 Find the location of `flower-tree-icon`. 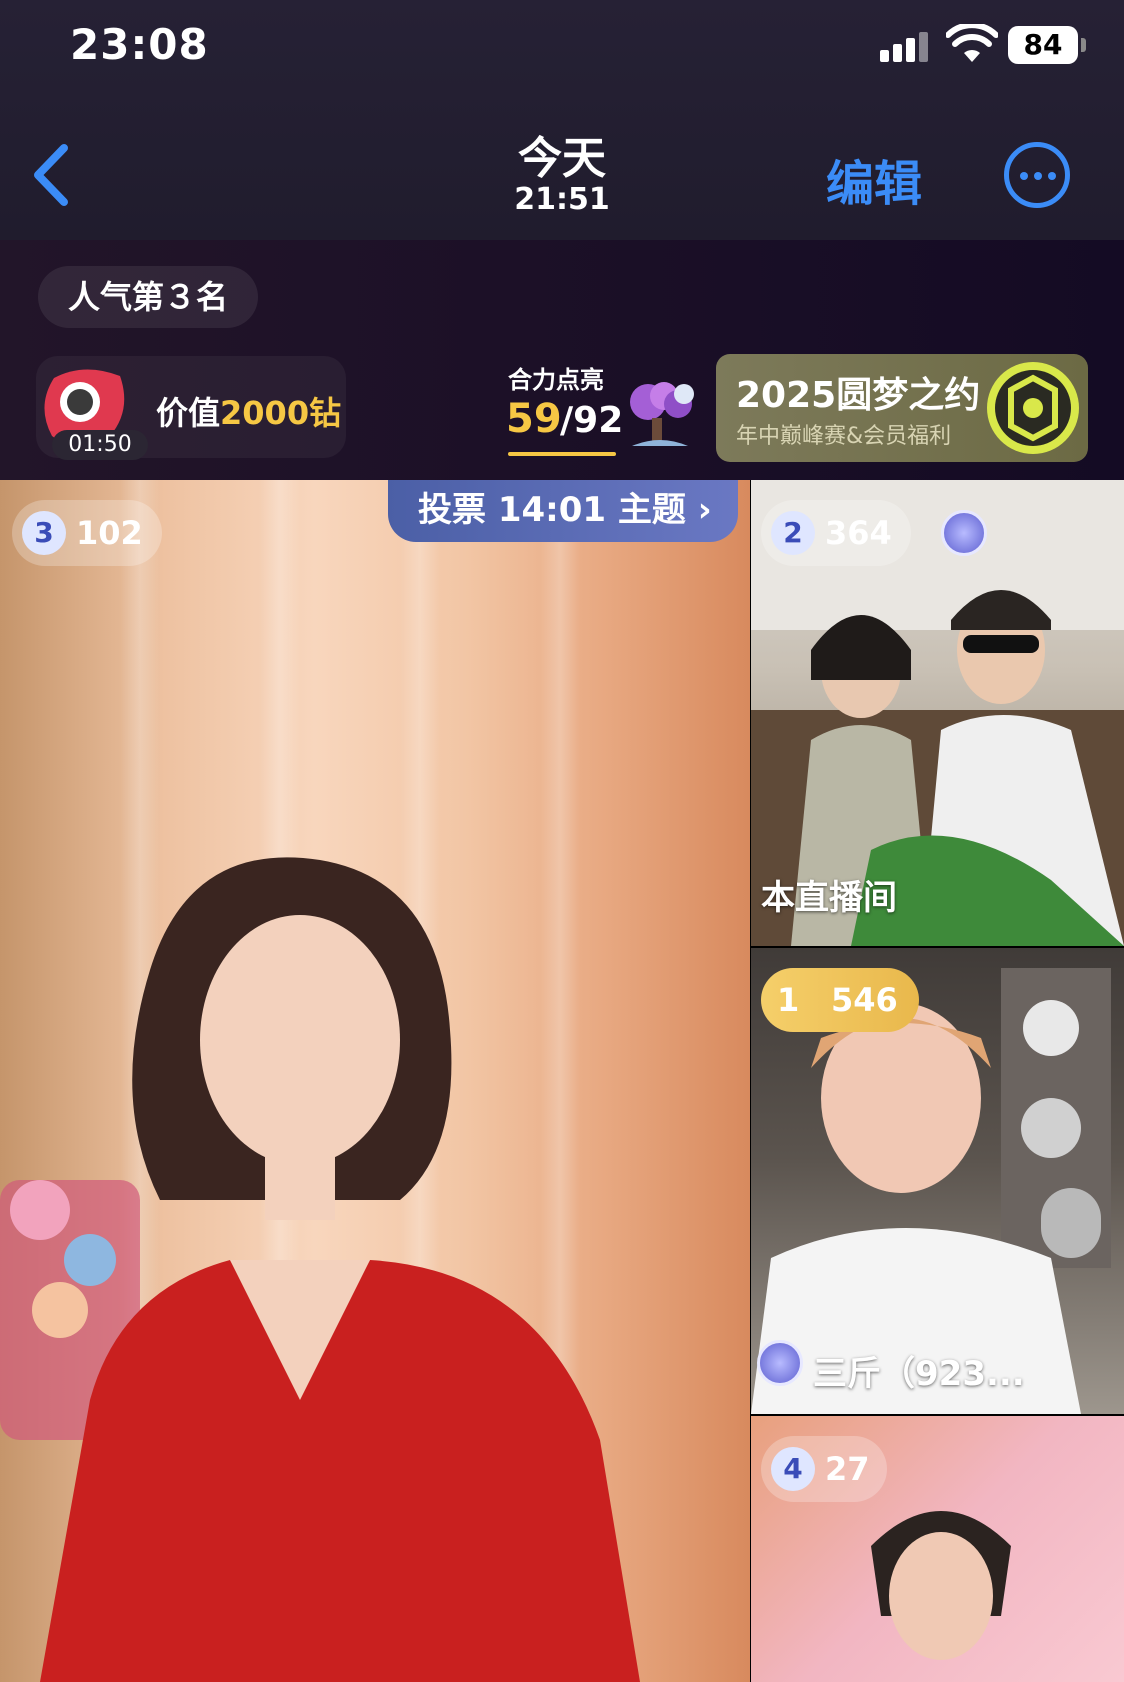

flower-tree-icon is located at coordinates (662, 414).